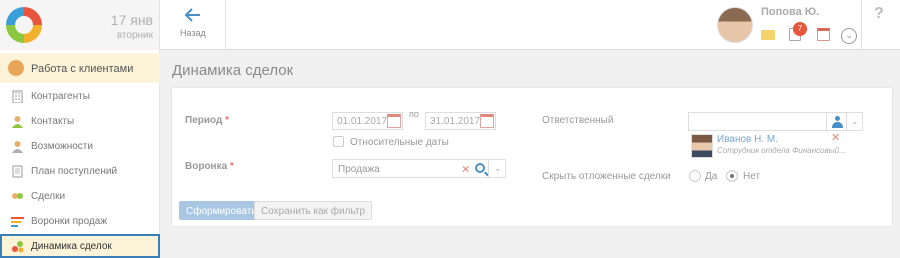  I want to click on current-weekday: вторник, so click(134, 35).